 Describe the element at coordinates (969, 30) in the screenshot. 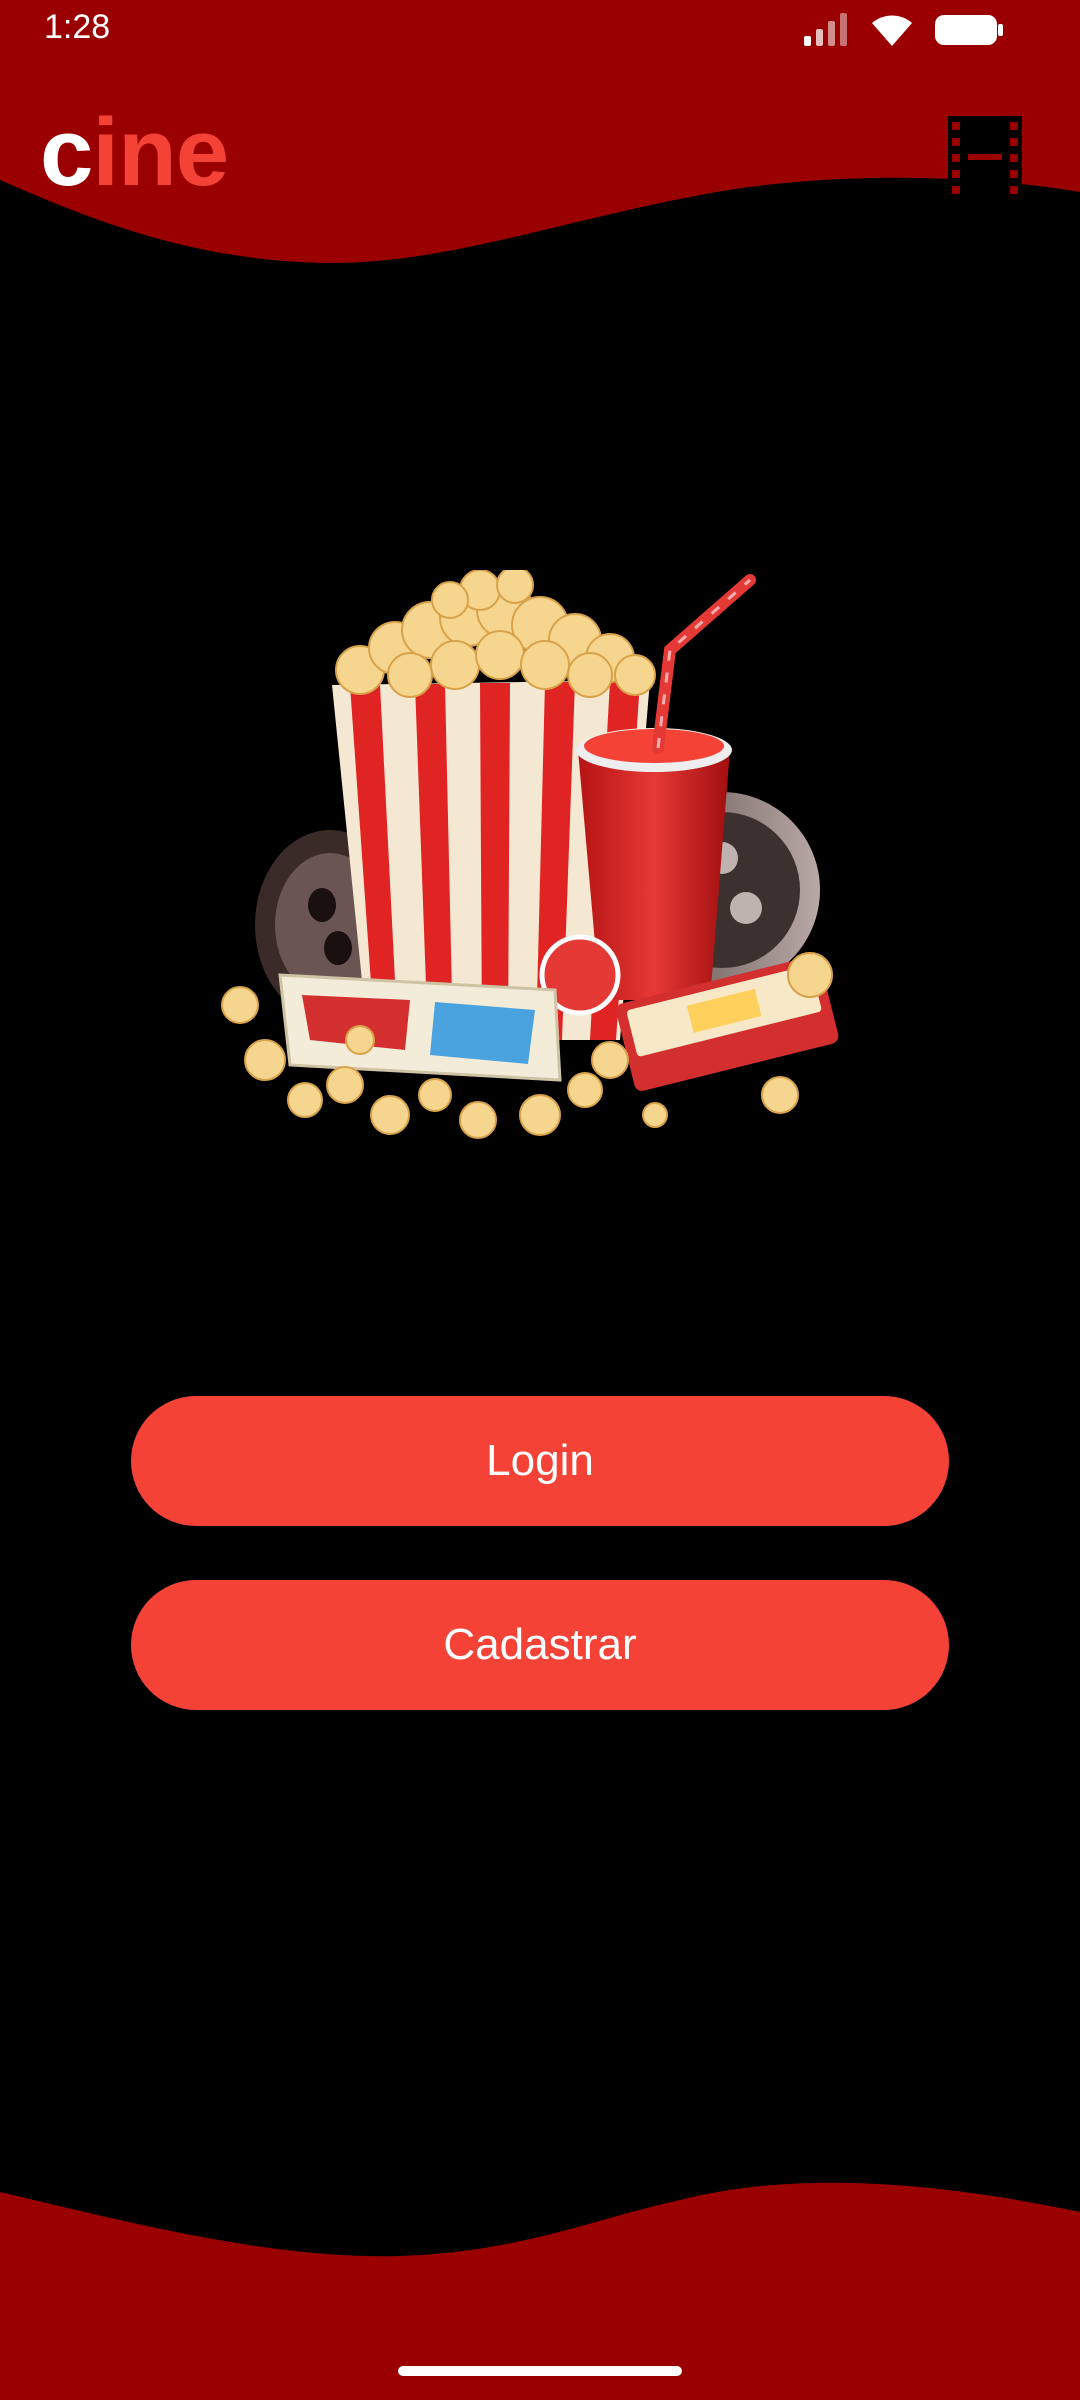

I see `battery-icon` at that location.